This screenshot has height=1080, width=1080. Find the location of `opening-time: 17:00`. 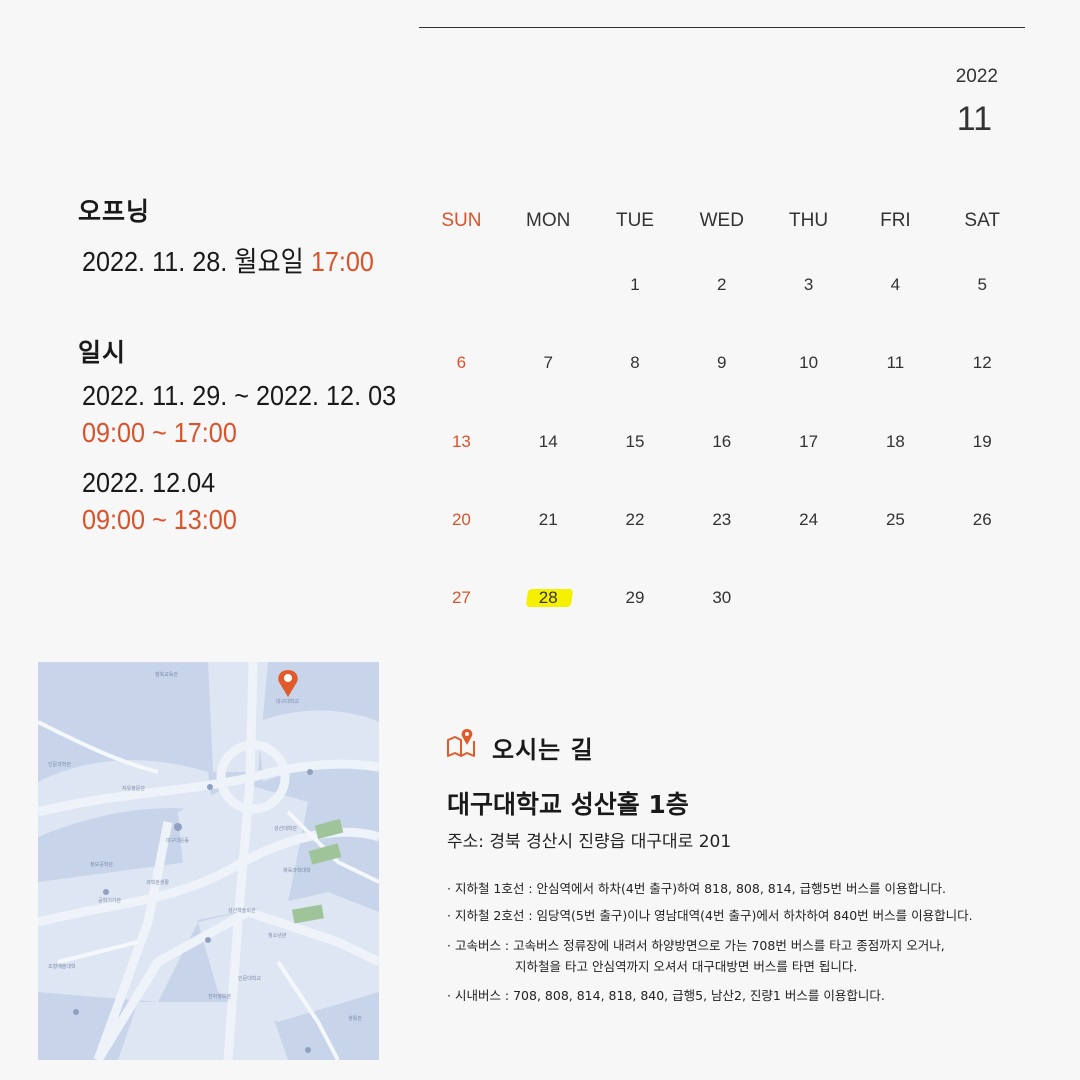

opening-time: 17:00 is located at coordinates (342, 261).